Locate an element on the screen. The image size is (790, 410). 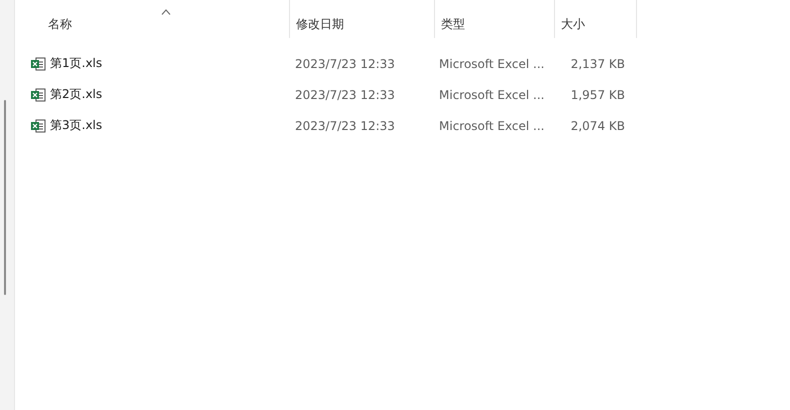
file-size: 1,957 KB is located at coordinates (597, 95).